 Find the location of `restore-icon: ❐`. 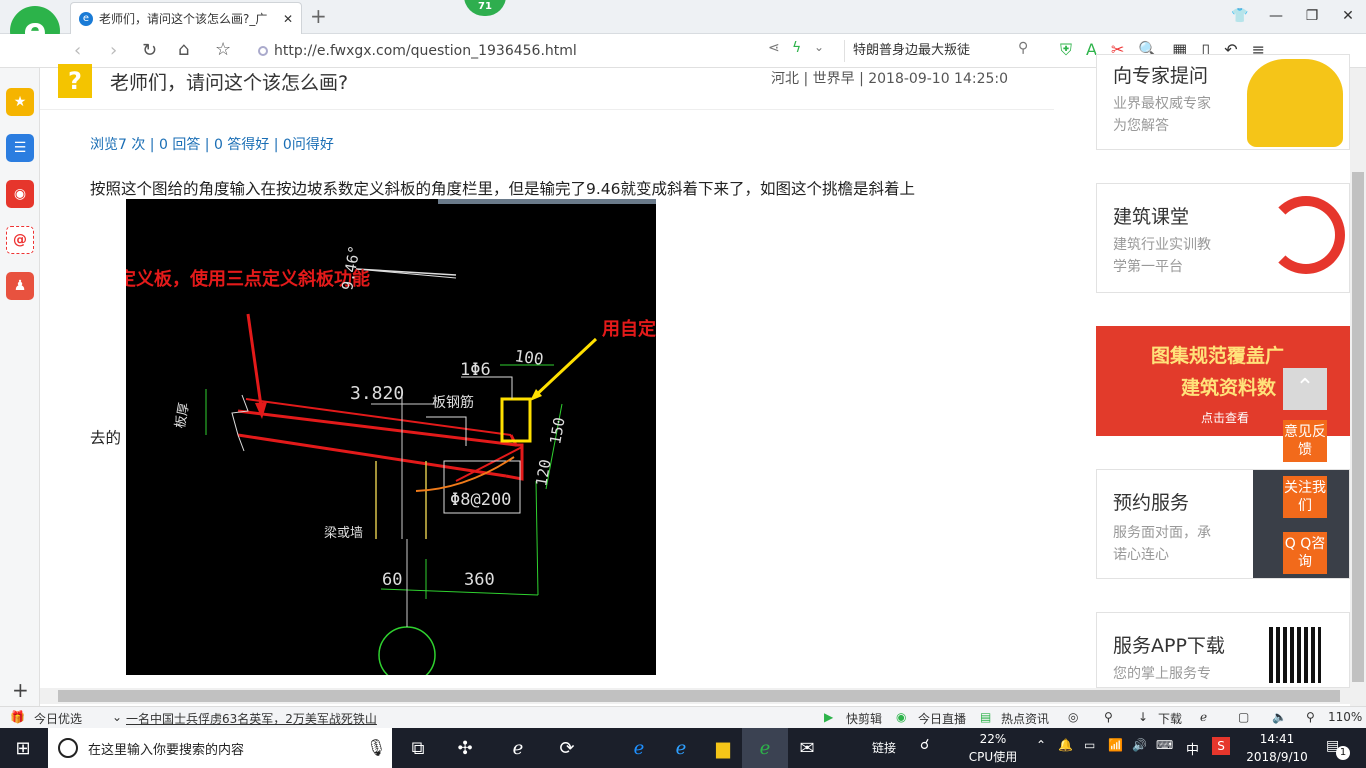

restore-icon: ❐ is located at coordinates (1312, 16).